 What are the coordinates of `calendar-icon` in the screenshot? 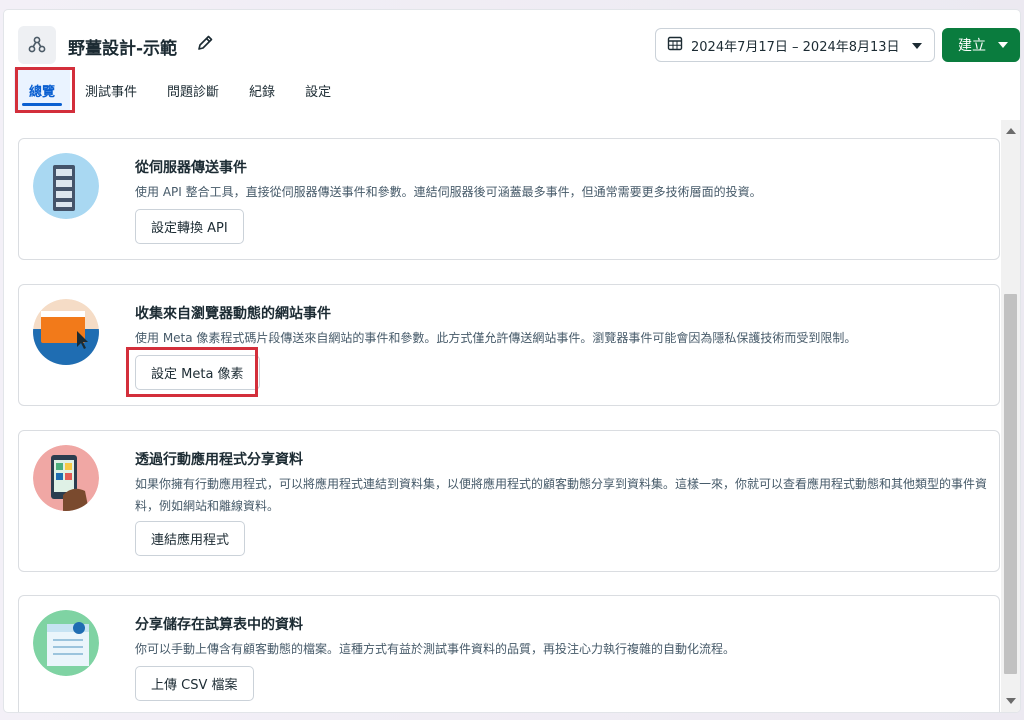 It's located at (675, 45).